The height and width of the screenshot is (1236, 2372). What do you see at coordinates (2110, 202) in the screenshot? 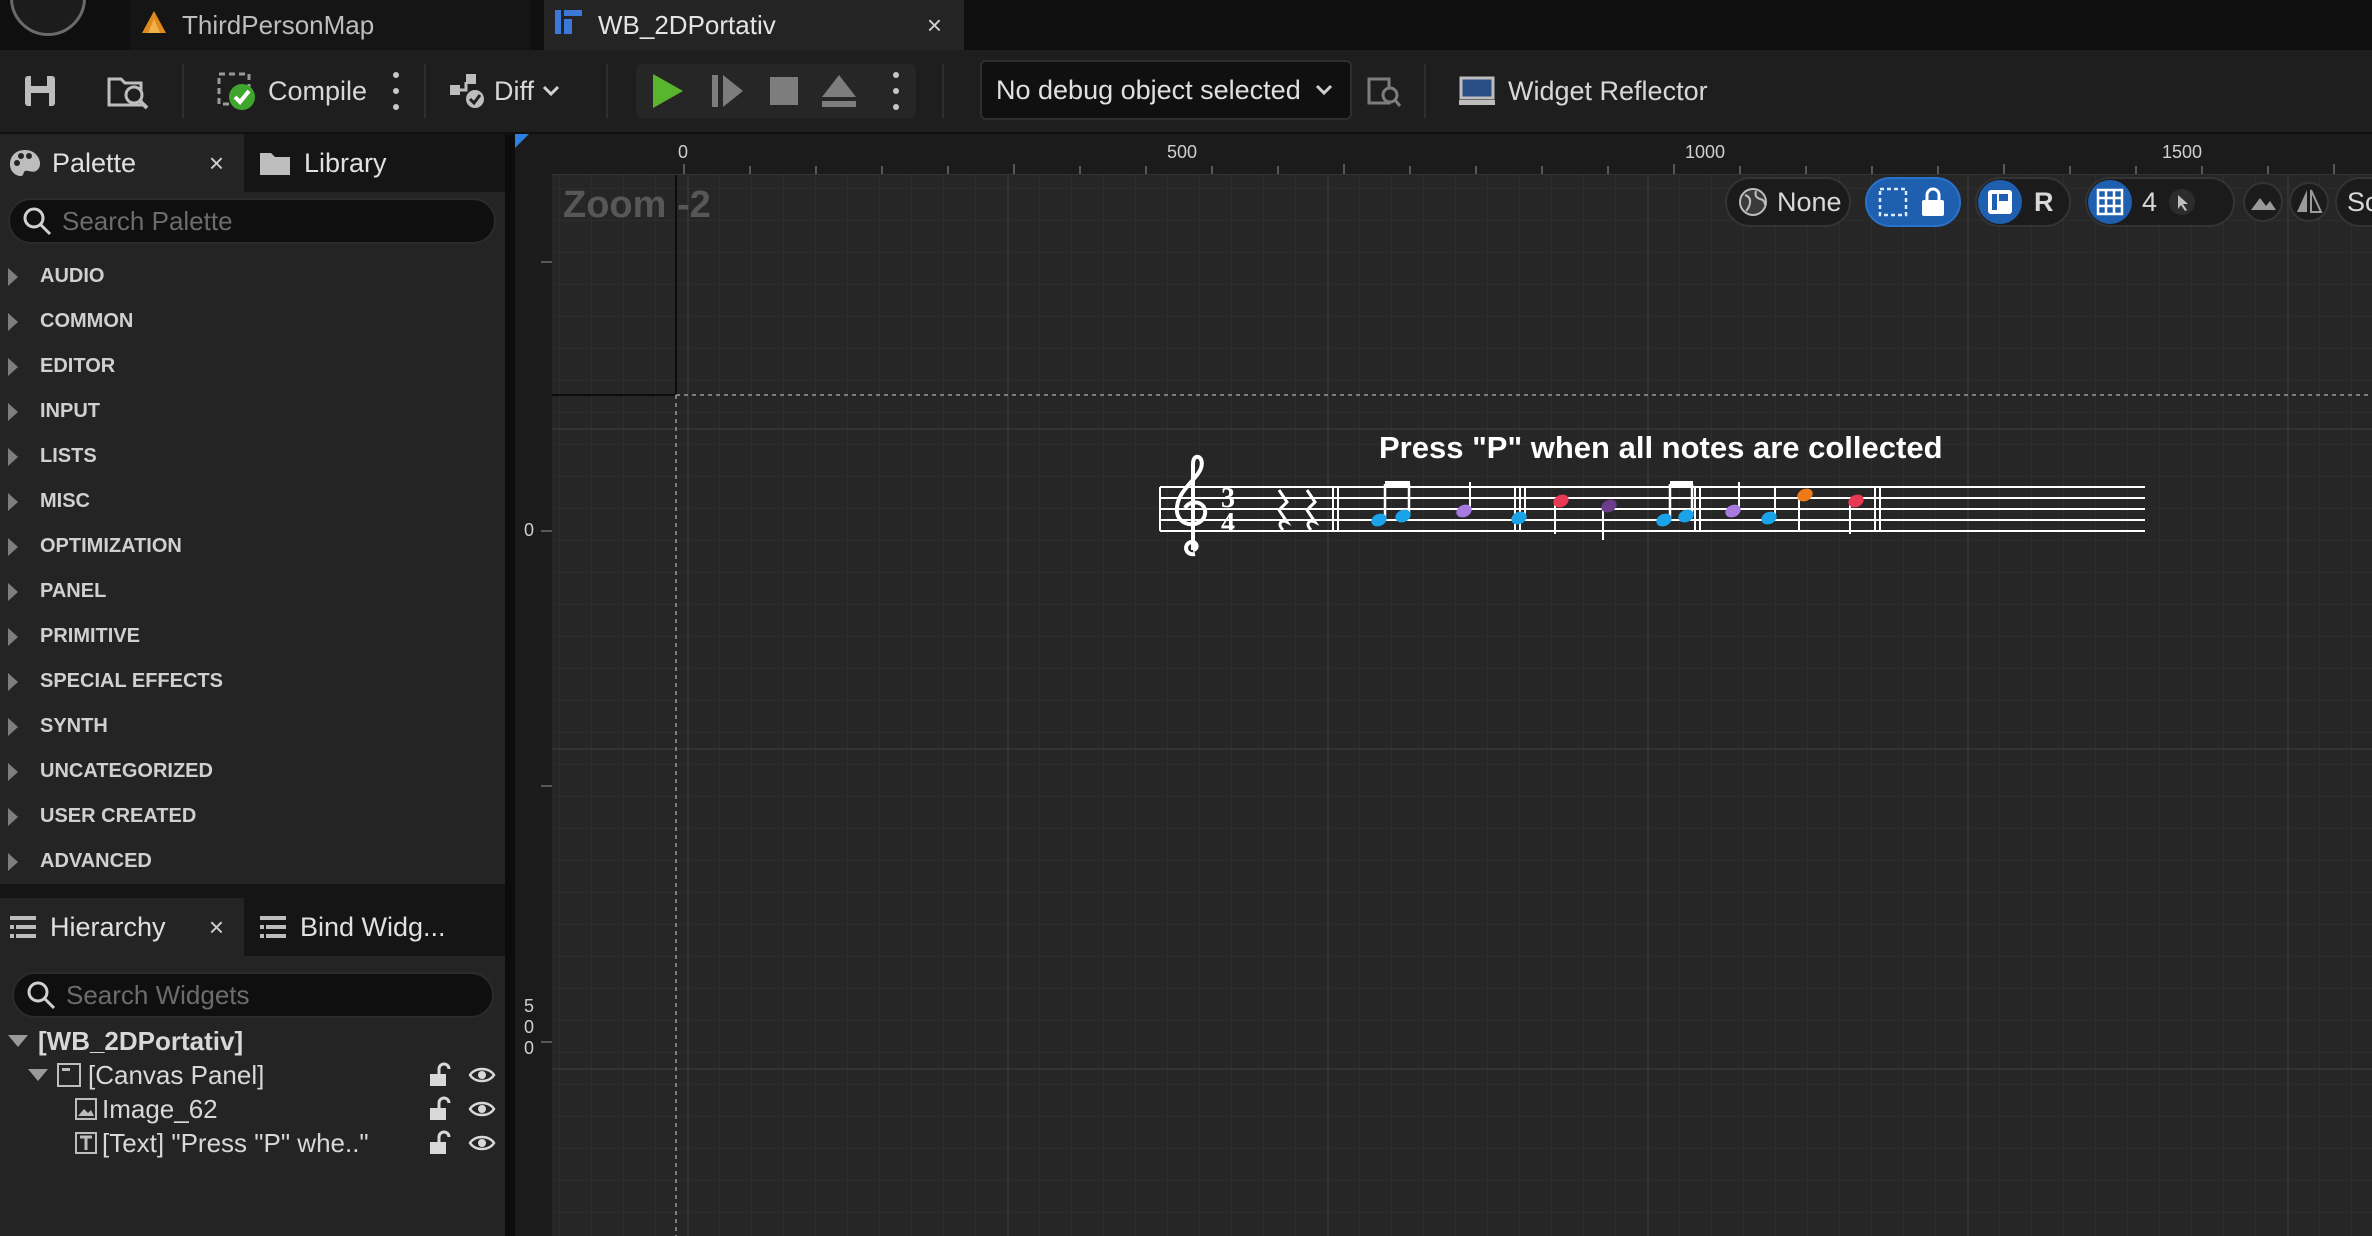
I see `grid-snap-toggle` at bounding box center [2110, 202].